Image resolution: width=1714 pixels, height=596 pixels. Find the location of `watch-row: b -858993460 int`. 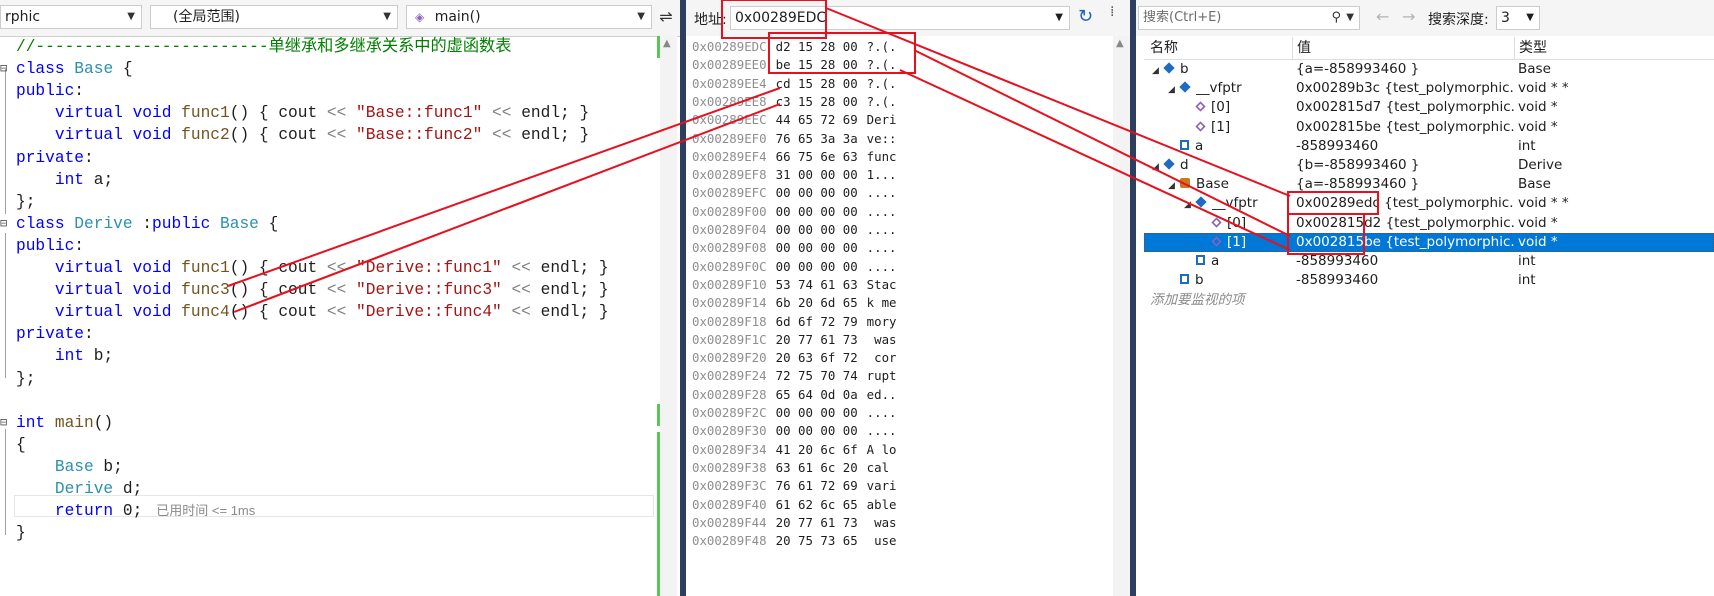

watch-row: b -858993460 int is located at coordinates (1429, 280).